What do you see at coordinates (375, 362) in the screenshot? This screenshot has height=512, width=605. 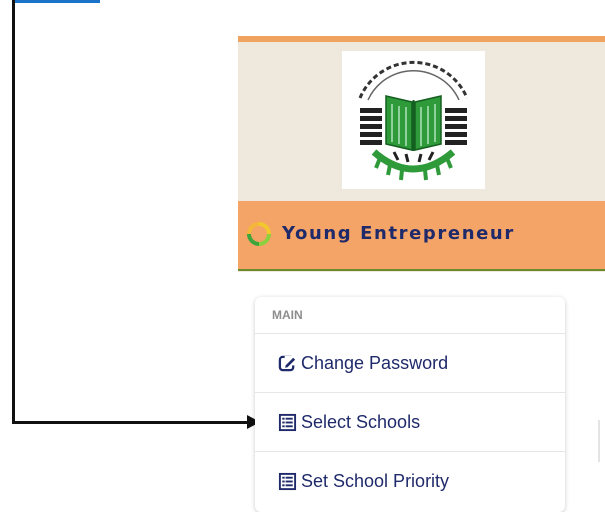 I see `menu-item-label: Change Password` at bounding box center [375, 362].